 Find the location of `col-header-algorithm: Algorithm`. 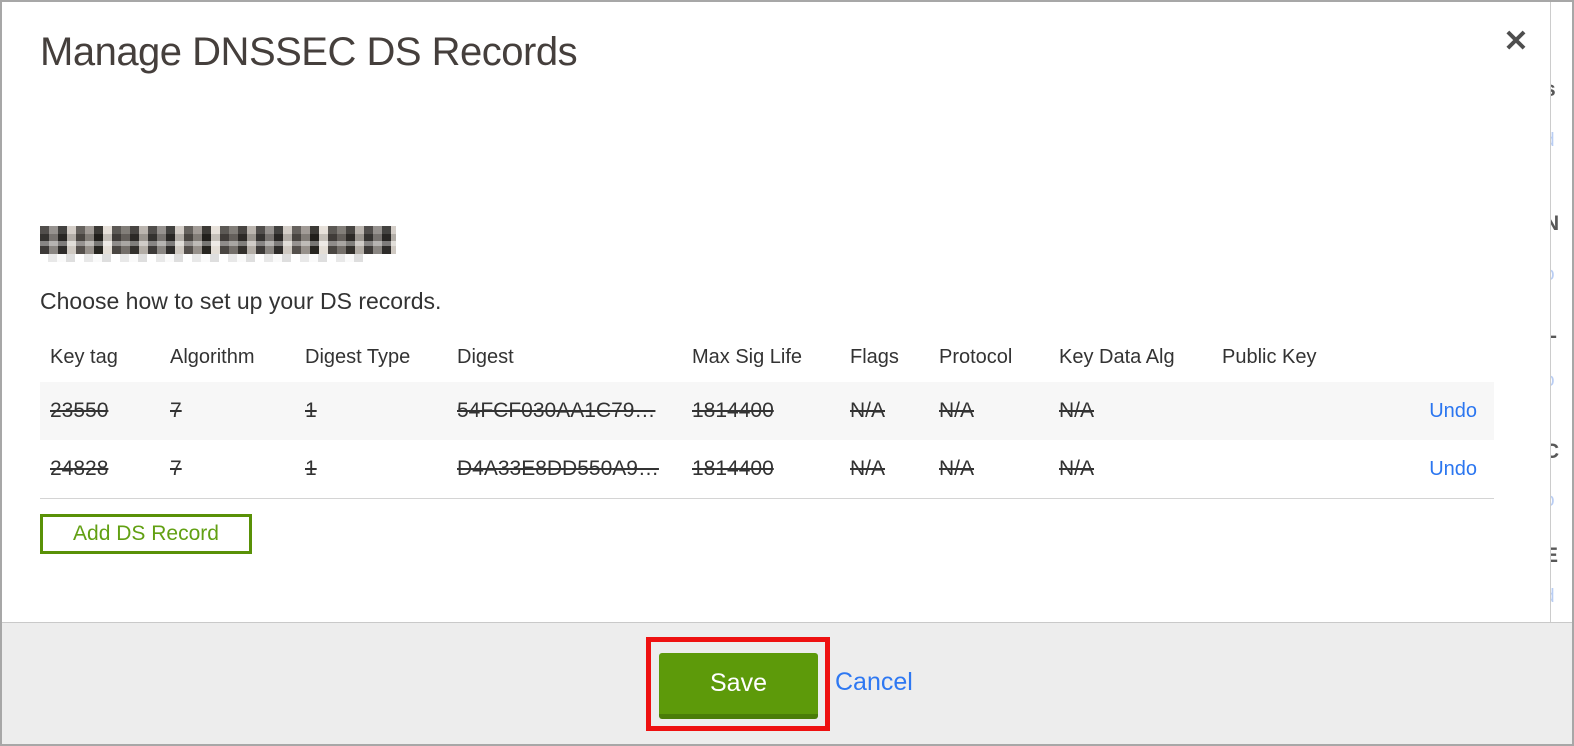

col-header-algorithm: Algorithm is located at coordinates (212, 356).